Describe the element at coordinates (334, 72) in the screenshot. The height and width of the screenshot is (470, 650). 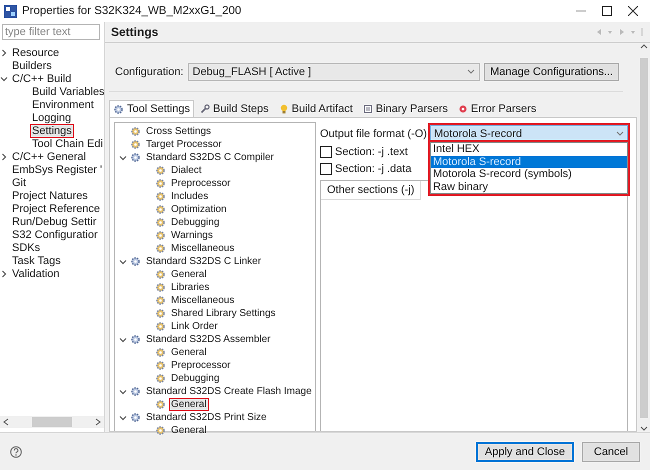
I see `configuration-dropdown: Debug_FLASH [ Active ]` at that location.